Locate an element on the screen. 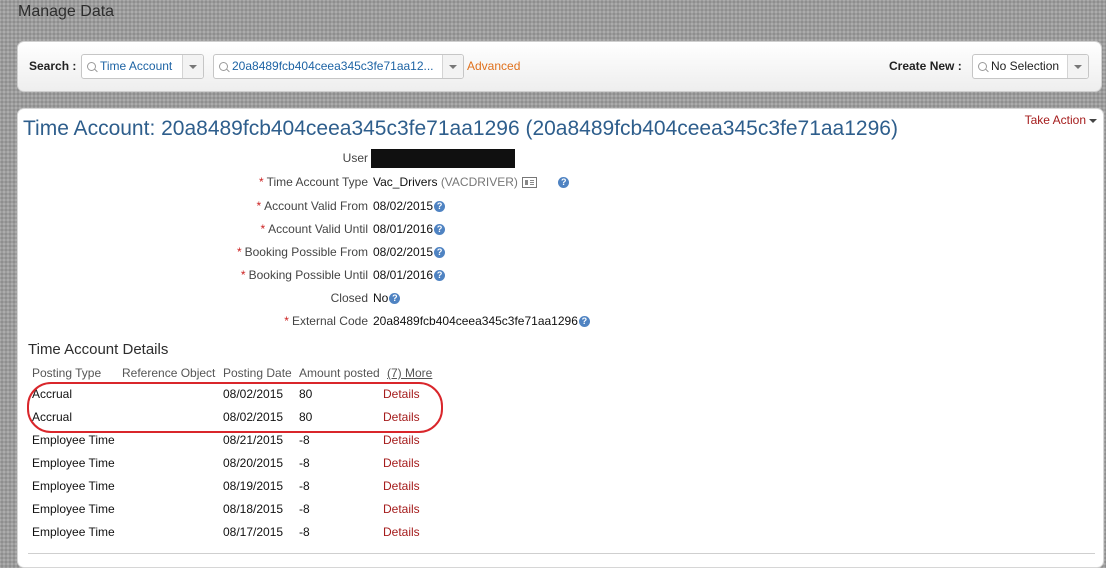 The height and width of the screenshot is (568, 1106). table-row: Employee Time 08/17/2015 -8 Details is located at coordinates (226, 532).